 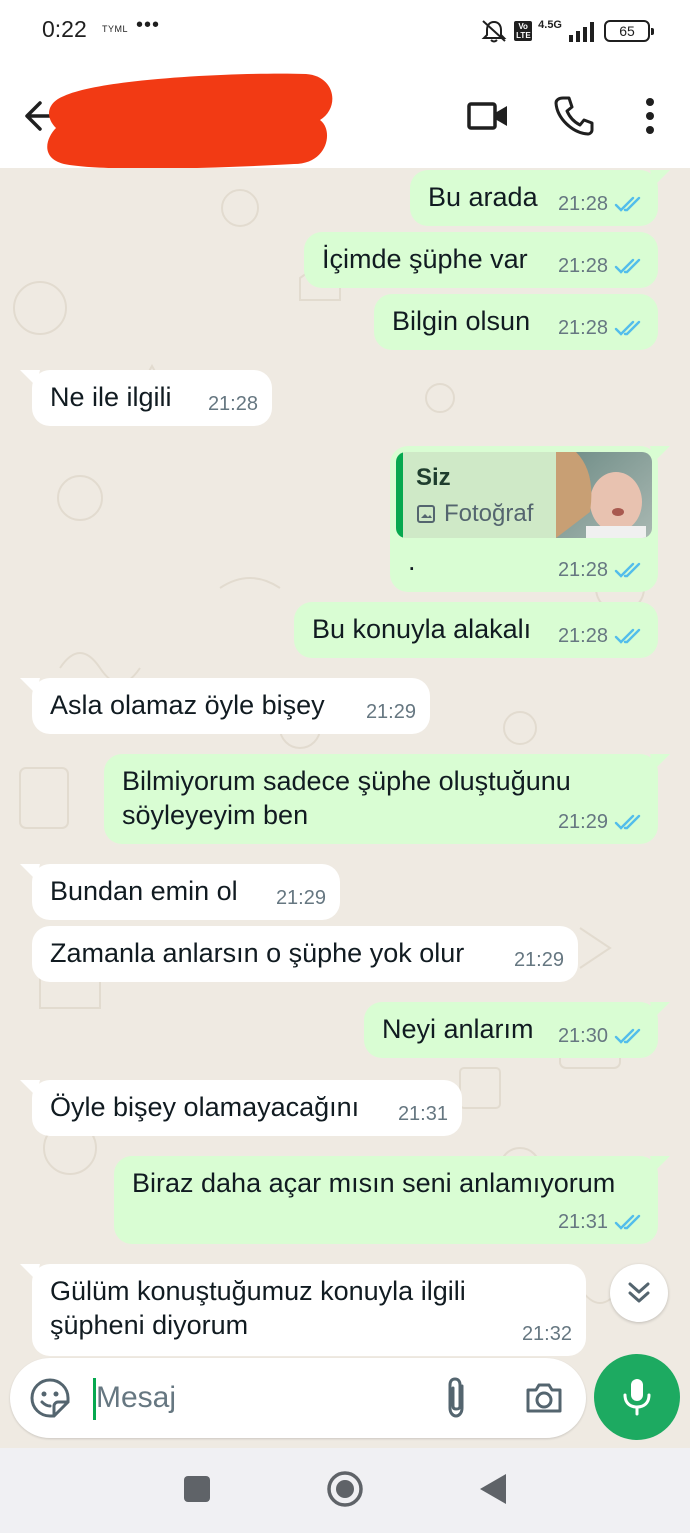 I want to click on message-time: 21:32, so click(x=546, y=1334).